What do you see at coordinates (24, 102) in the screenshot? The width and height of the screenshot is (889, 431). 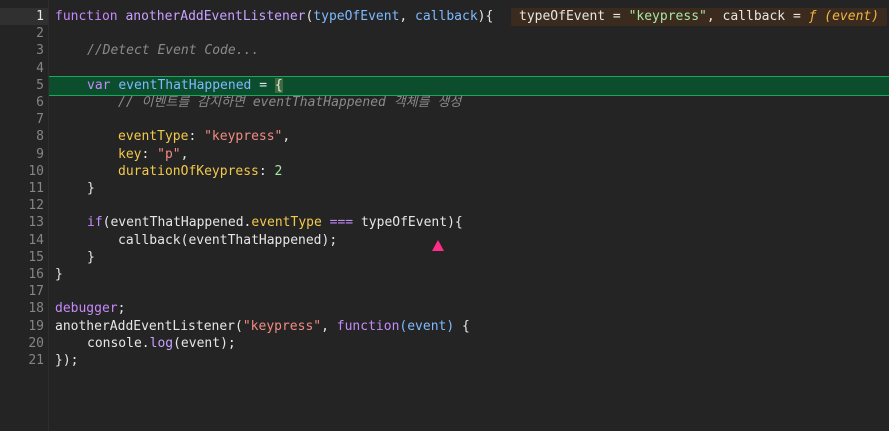 I see `line-number-6: 6` at bounding box center [24, 102].